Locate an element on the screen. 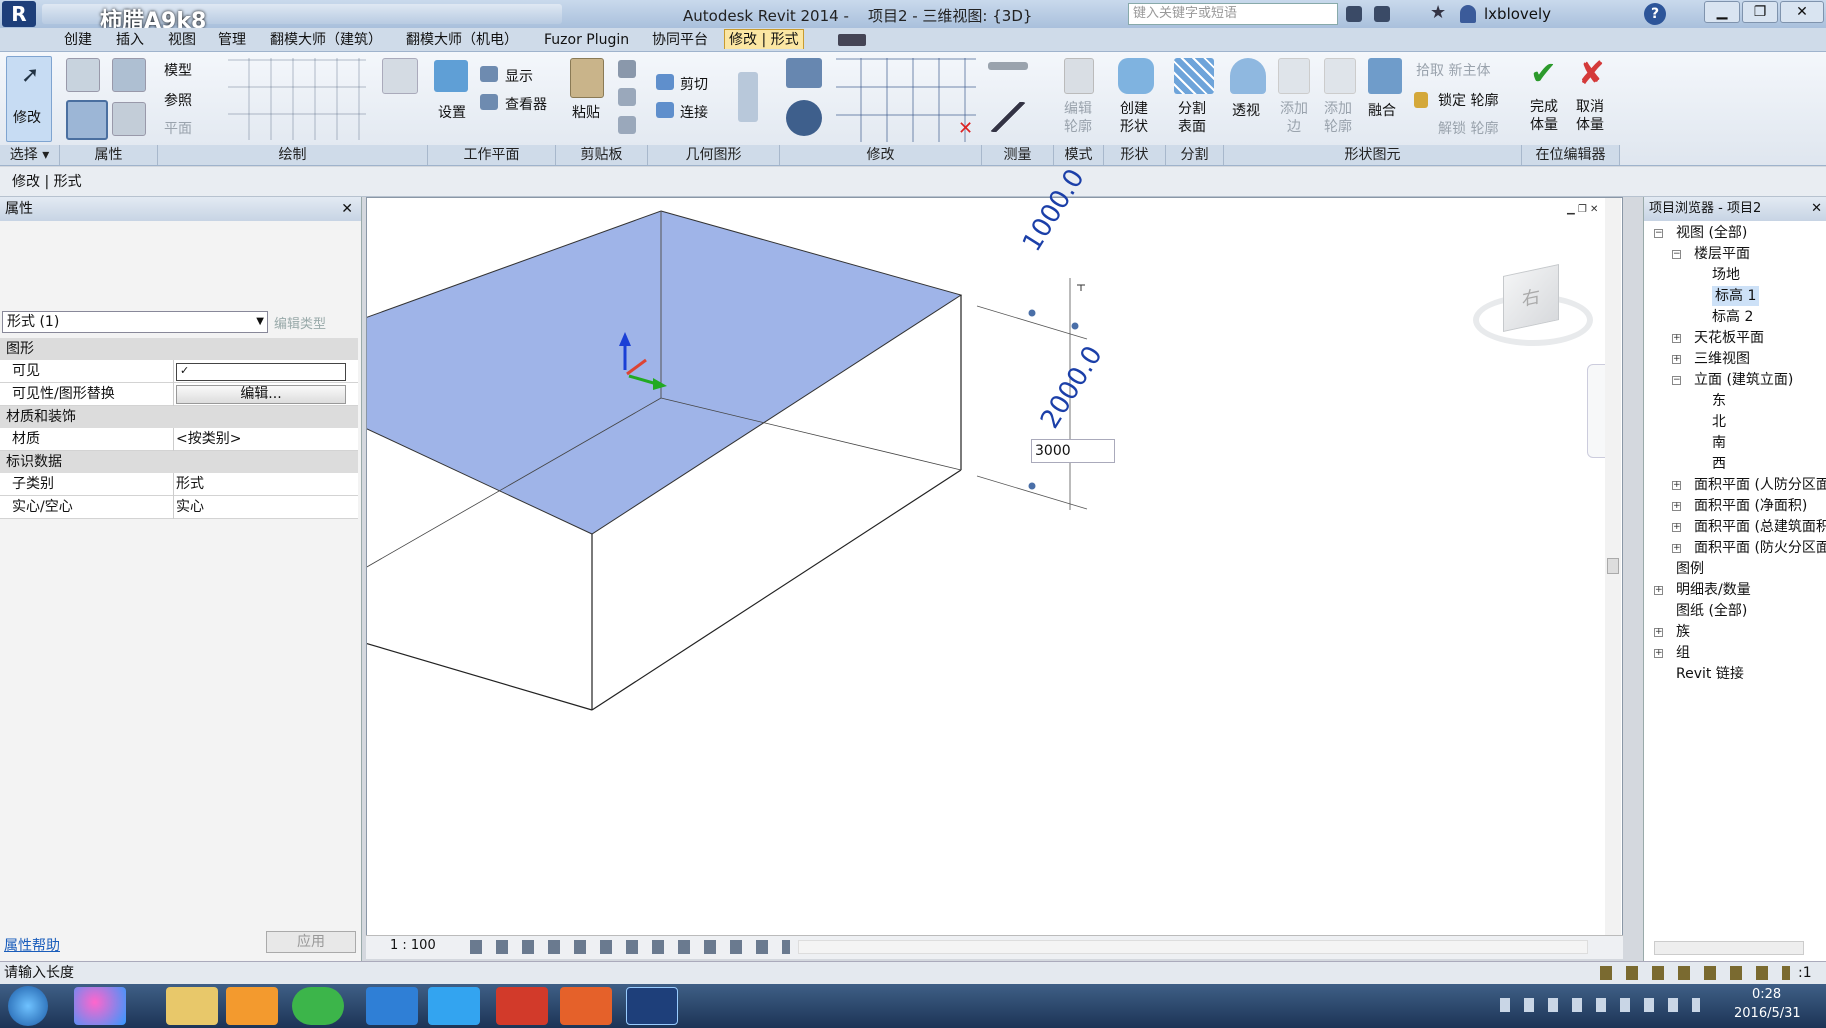 The image size is (1826, 1028). viewport-window-controls: ▁ ❐ ✕ is located at coordinates (1582, 209).